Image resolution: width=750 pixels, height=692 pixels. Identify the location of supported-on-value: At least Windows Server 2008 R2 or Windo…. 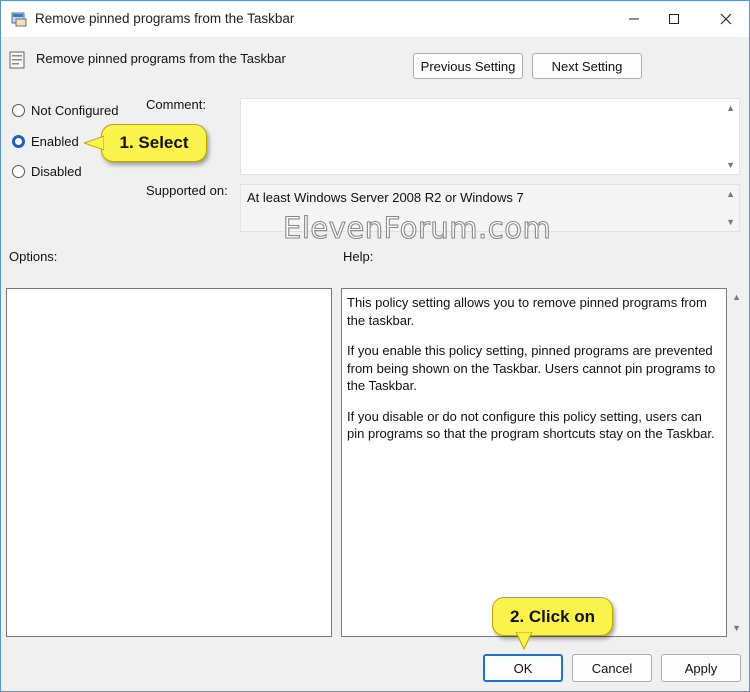
(385, 197).